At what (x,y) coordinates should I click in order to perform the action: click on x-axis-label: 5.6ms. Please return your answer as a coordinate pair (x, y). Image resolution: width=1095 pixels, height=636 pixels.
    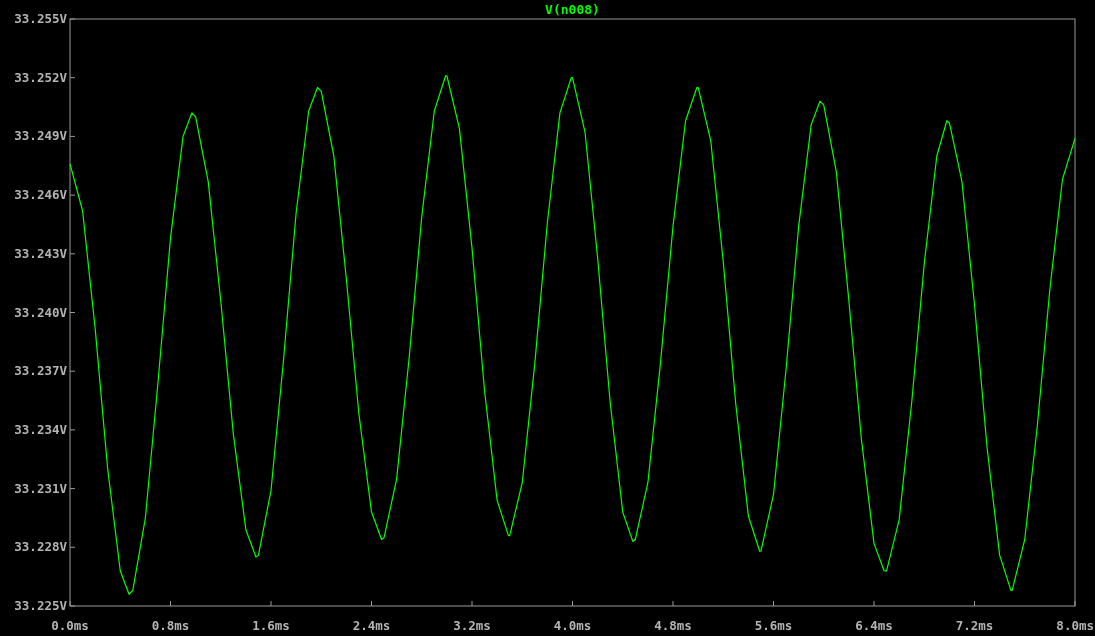
    Looking at the image, I should click on (773, 625).